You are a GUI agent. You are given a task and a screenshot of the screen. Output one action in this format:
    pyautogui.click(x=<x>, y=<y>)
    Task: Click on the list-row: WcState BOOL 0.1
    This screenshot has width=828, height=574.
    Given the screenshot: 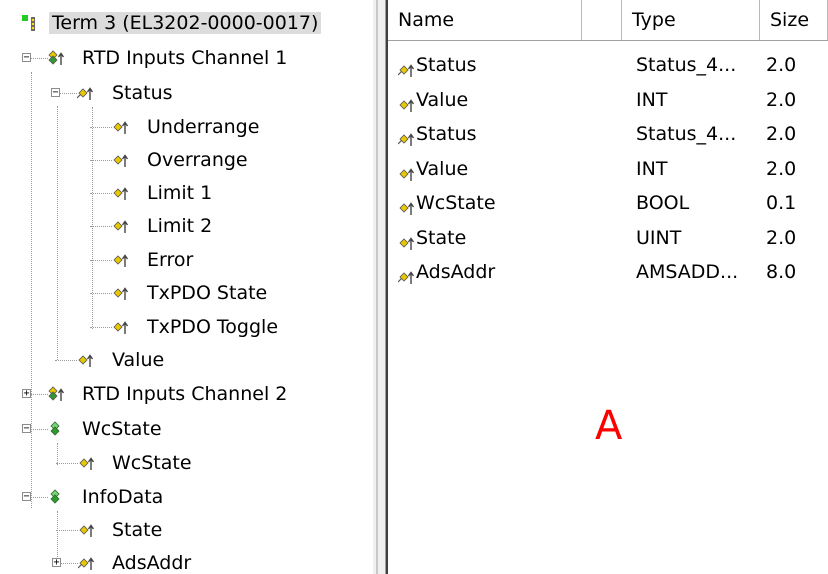 What is the action you would take?
    pyautogui.click(x=608, y=203)
    